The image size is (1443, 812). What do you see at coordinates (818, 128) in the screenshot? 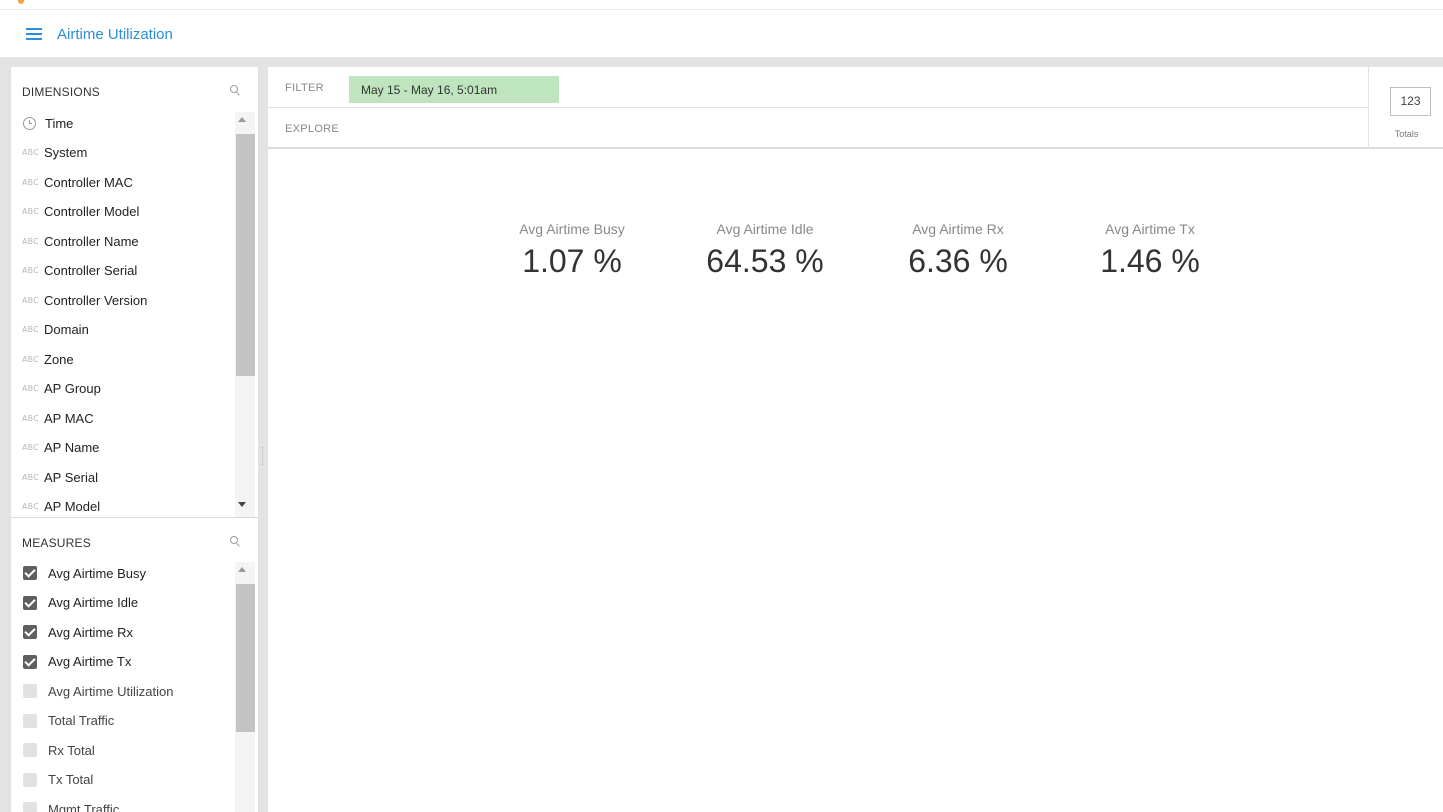
I see `explore-bar: EXPLORE` at bounding box center [818, 128].